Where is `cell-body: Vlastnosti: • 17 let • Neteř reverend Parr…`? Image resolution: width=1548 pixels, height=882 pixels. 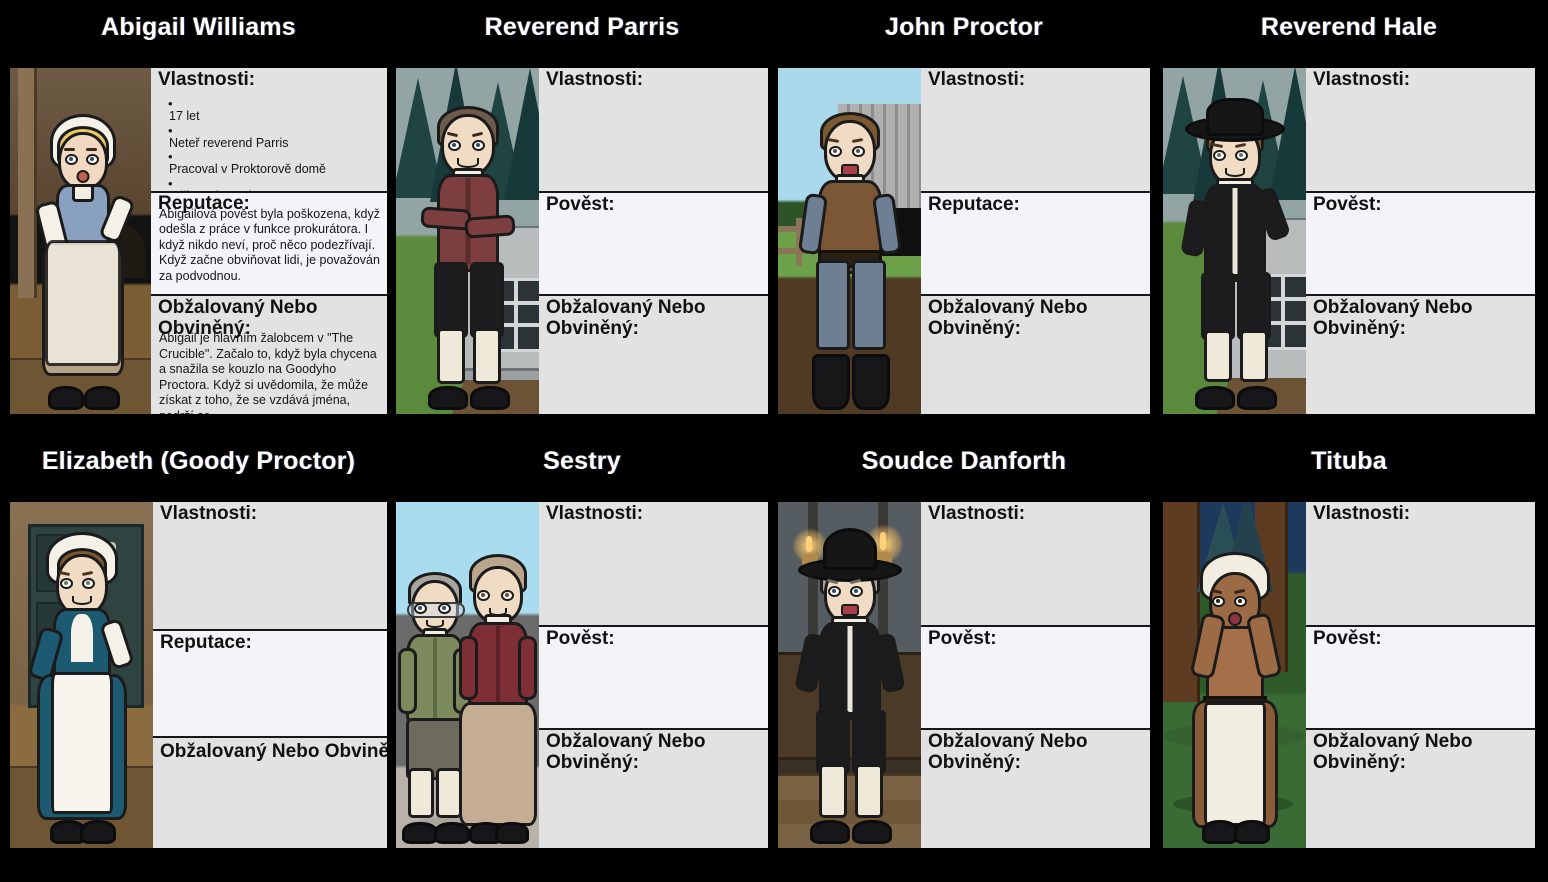 cell-body: Vlastnosti: • 17 let • Neteř reverend Parr… is located at coordinates (198, 241).